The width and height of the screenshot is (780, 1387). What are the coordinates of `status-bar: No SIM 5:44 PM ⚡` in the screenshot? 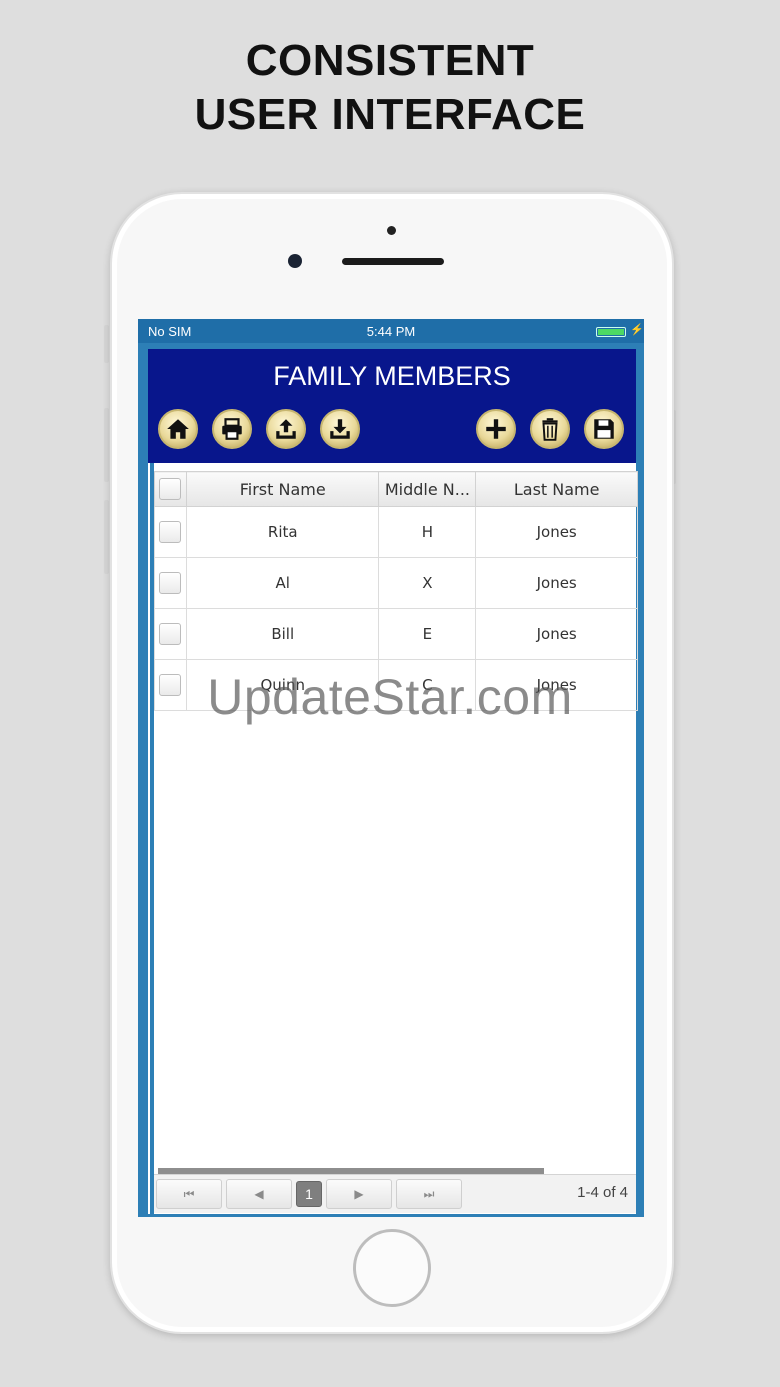 It's located at (391, 331).